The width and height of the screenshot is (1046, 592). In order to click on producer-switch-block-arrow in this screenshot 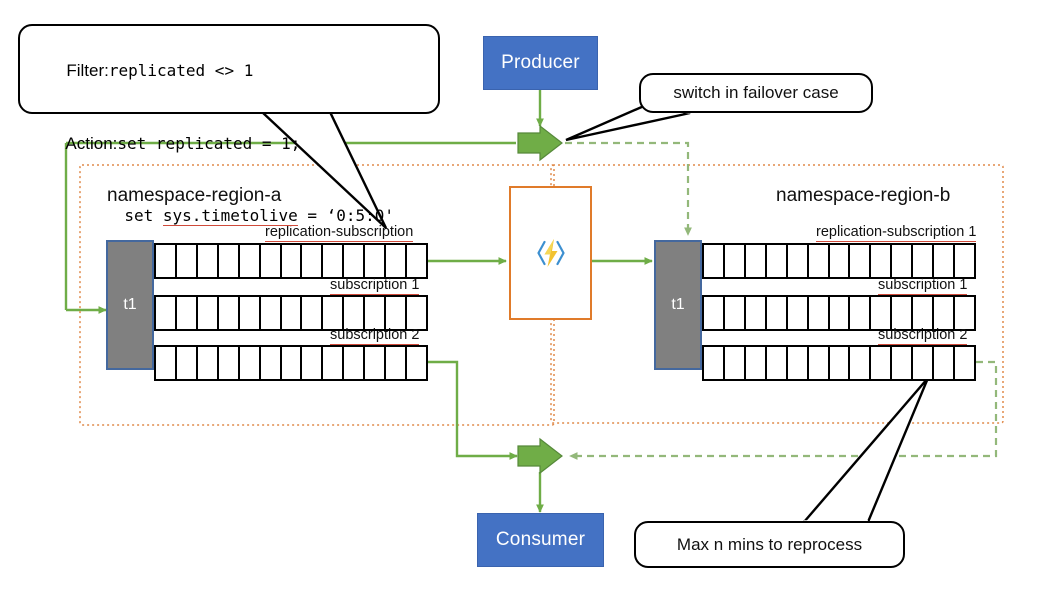, I will do `click(540, 143)`.